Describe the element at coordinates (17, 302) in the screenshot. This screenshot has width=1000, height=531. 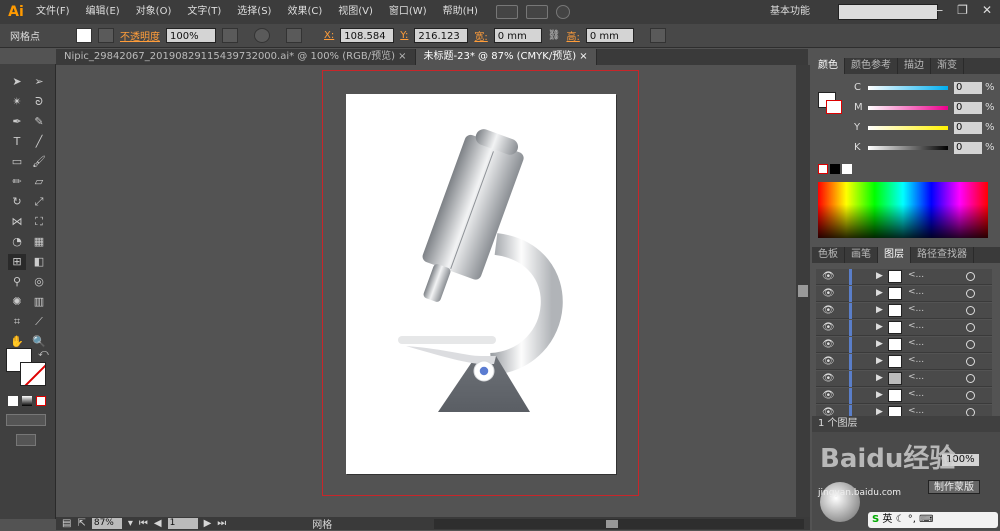
I see `symbol-sprayer-tool-icon: ✺` at that location.